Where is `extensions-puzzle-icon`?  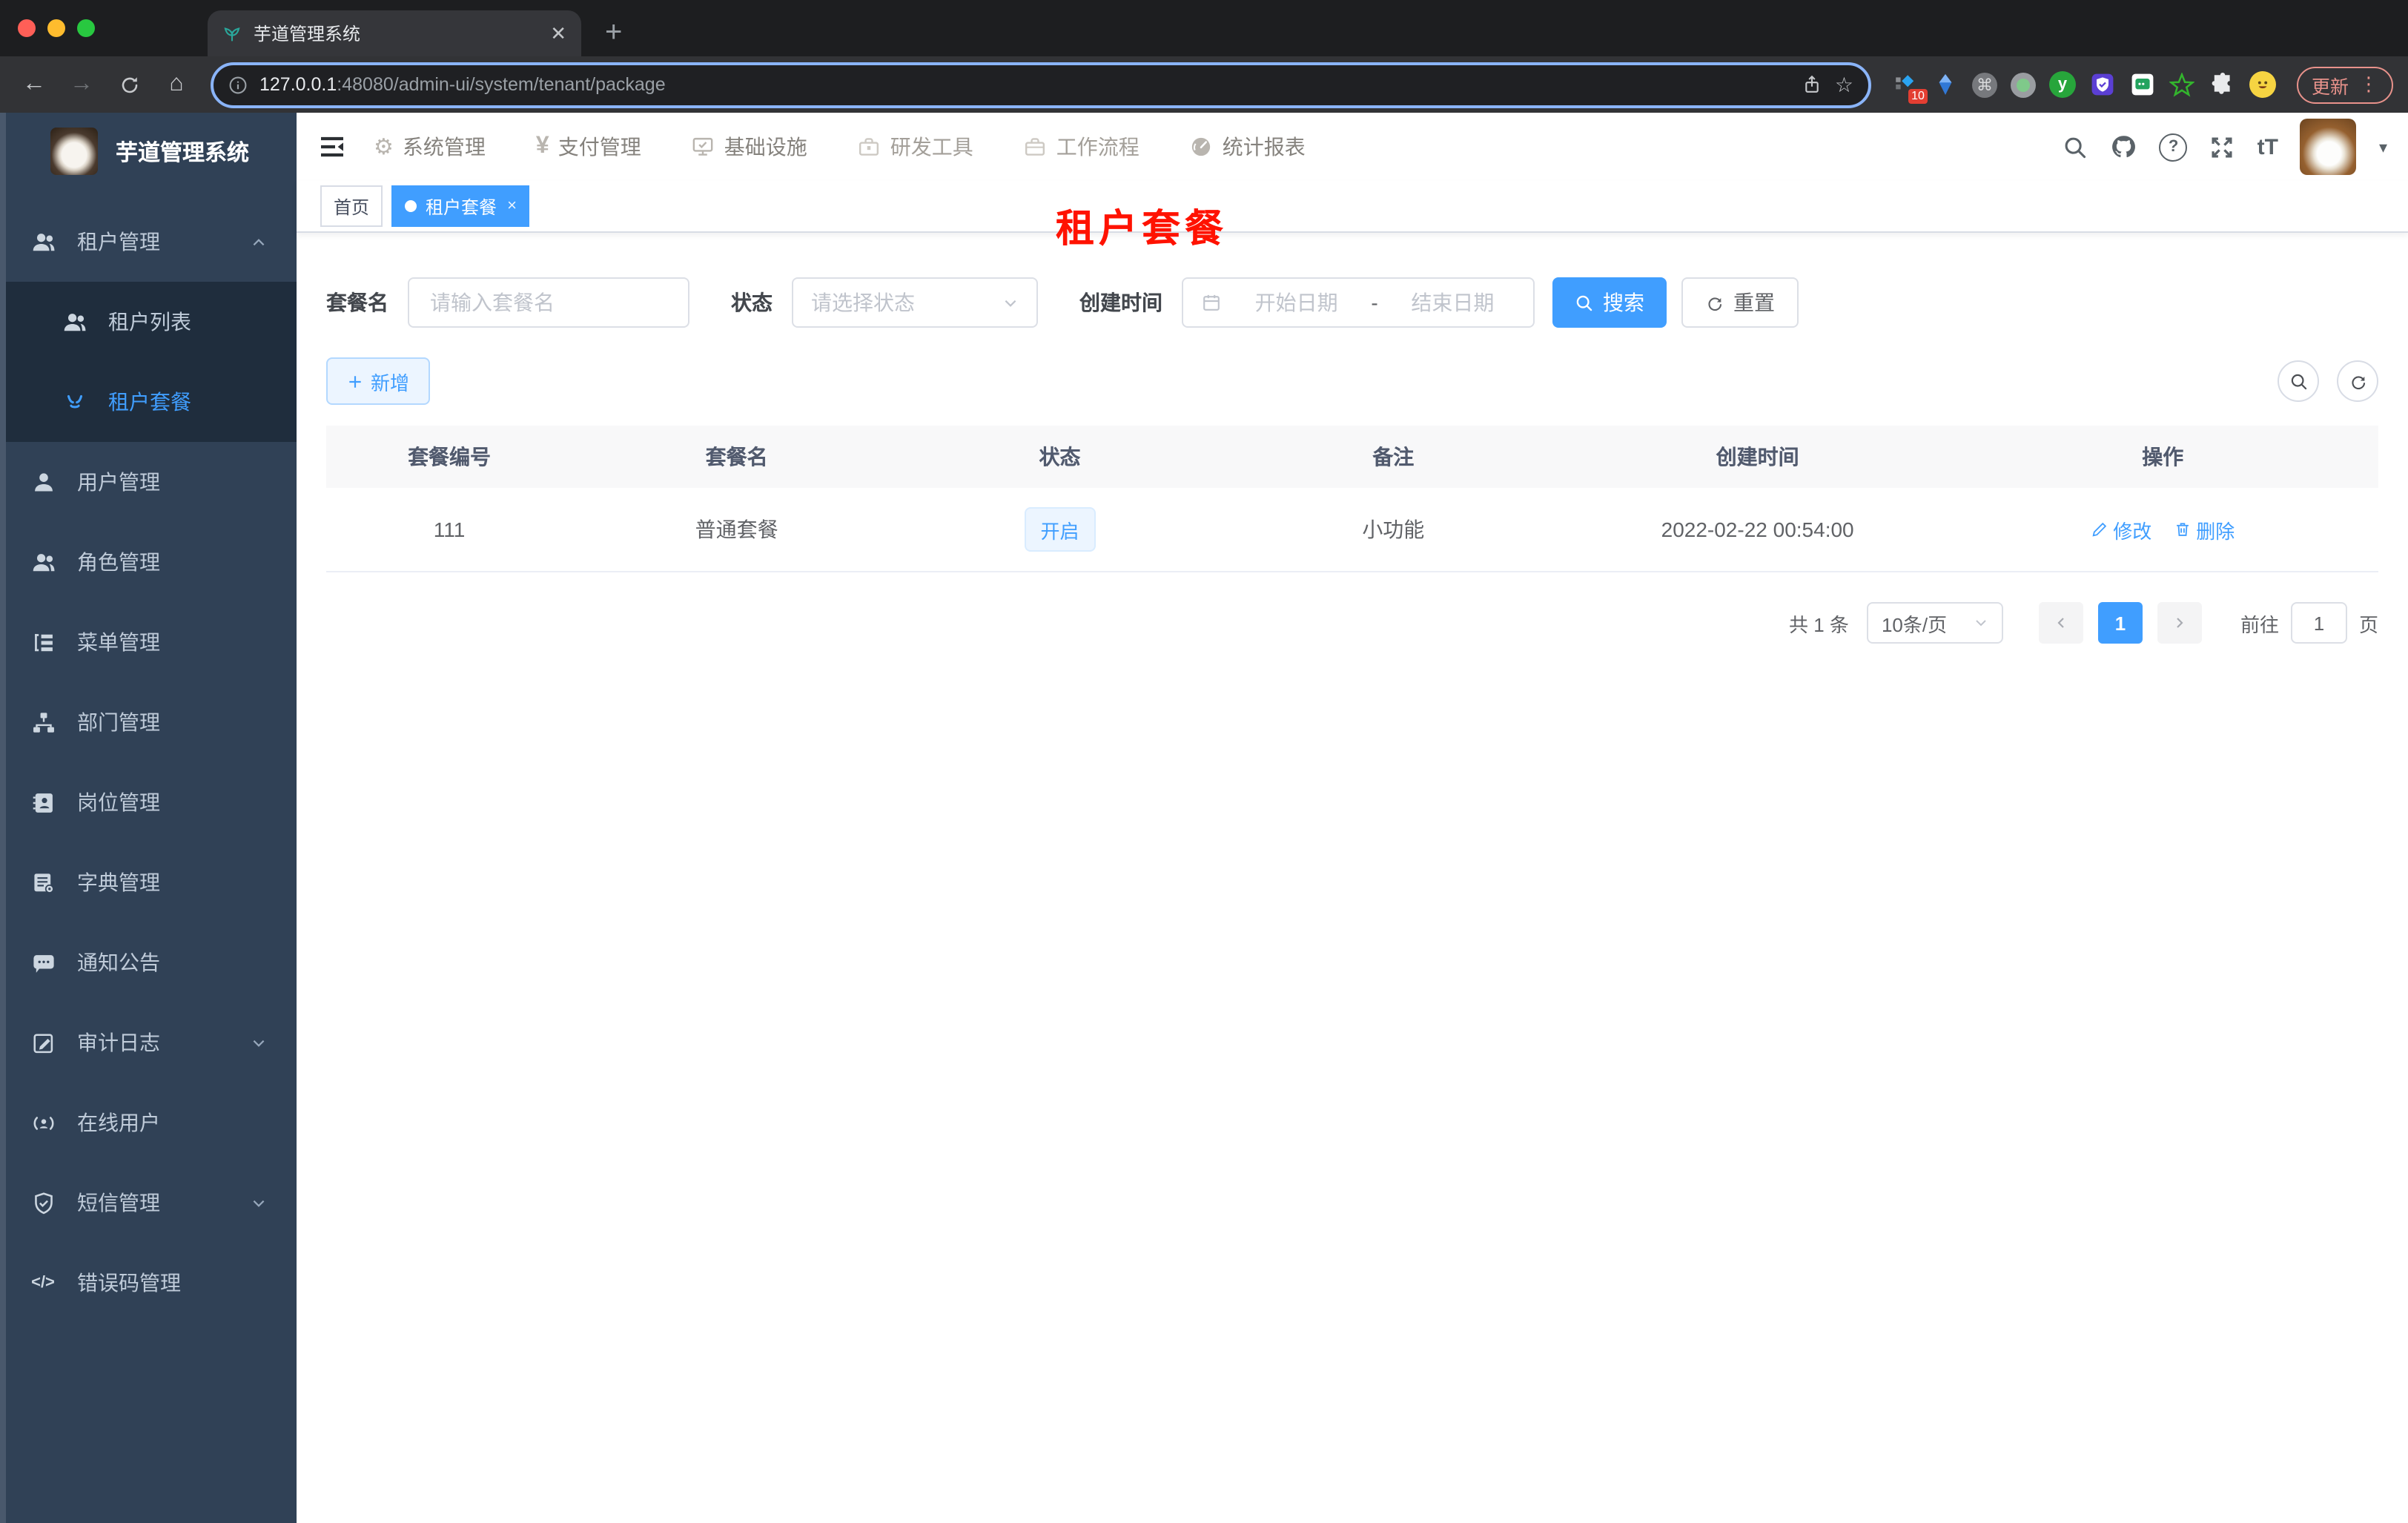
extensions-puzzle-icon is located at coordinates (2222, 84).